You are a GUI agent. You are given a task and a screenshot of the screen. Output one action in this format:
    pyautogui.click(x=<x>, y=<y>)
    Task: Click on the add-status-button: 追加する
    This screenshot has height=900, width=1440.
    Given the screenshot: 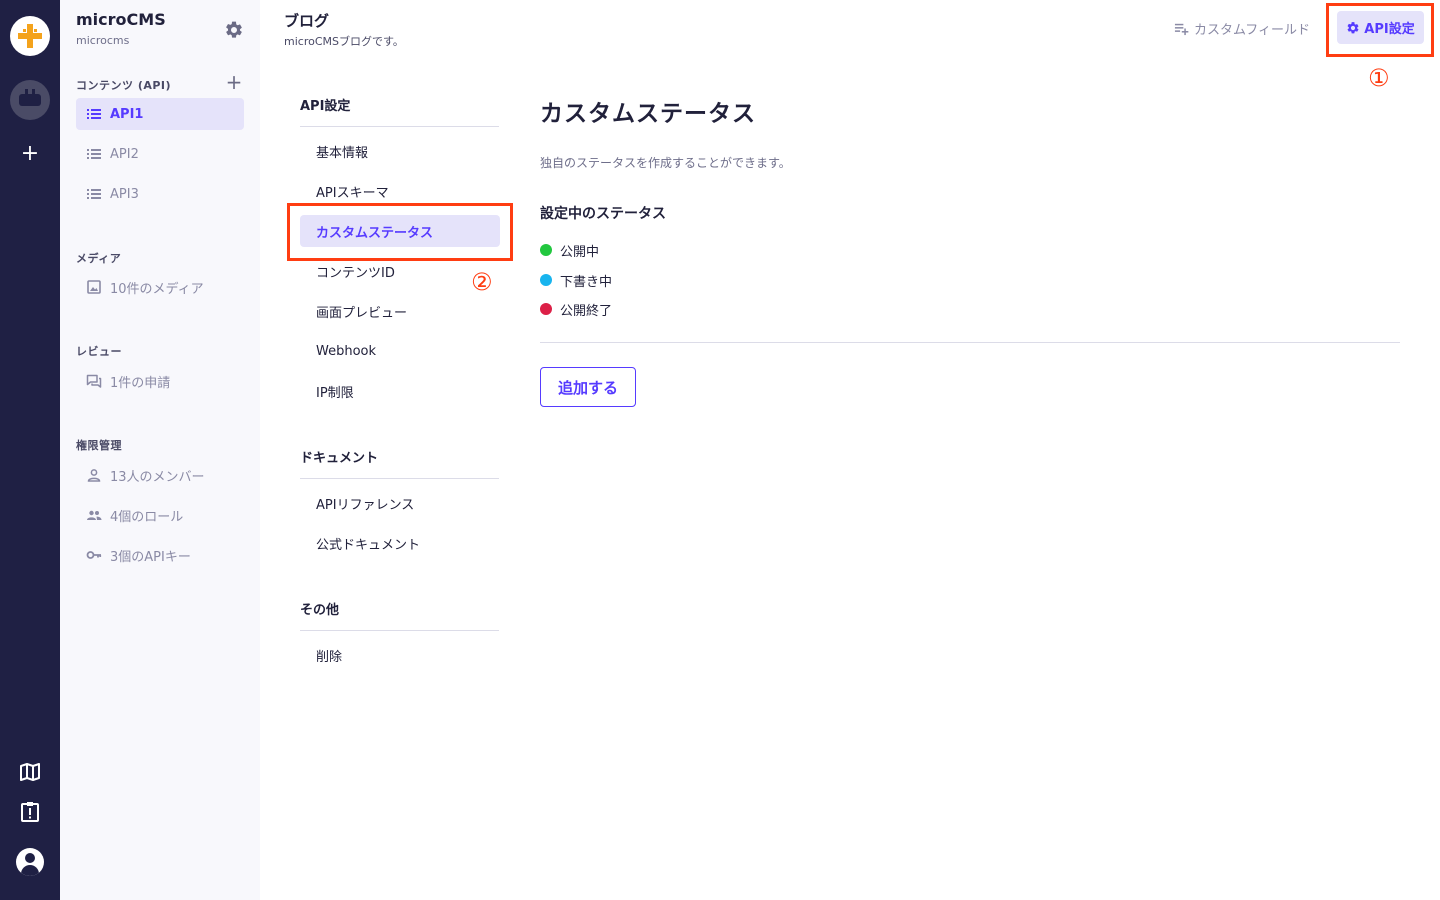 What is the action you would take?
    pyautogui.click(x=588, y=387)
    